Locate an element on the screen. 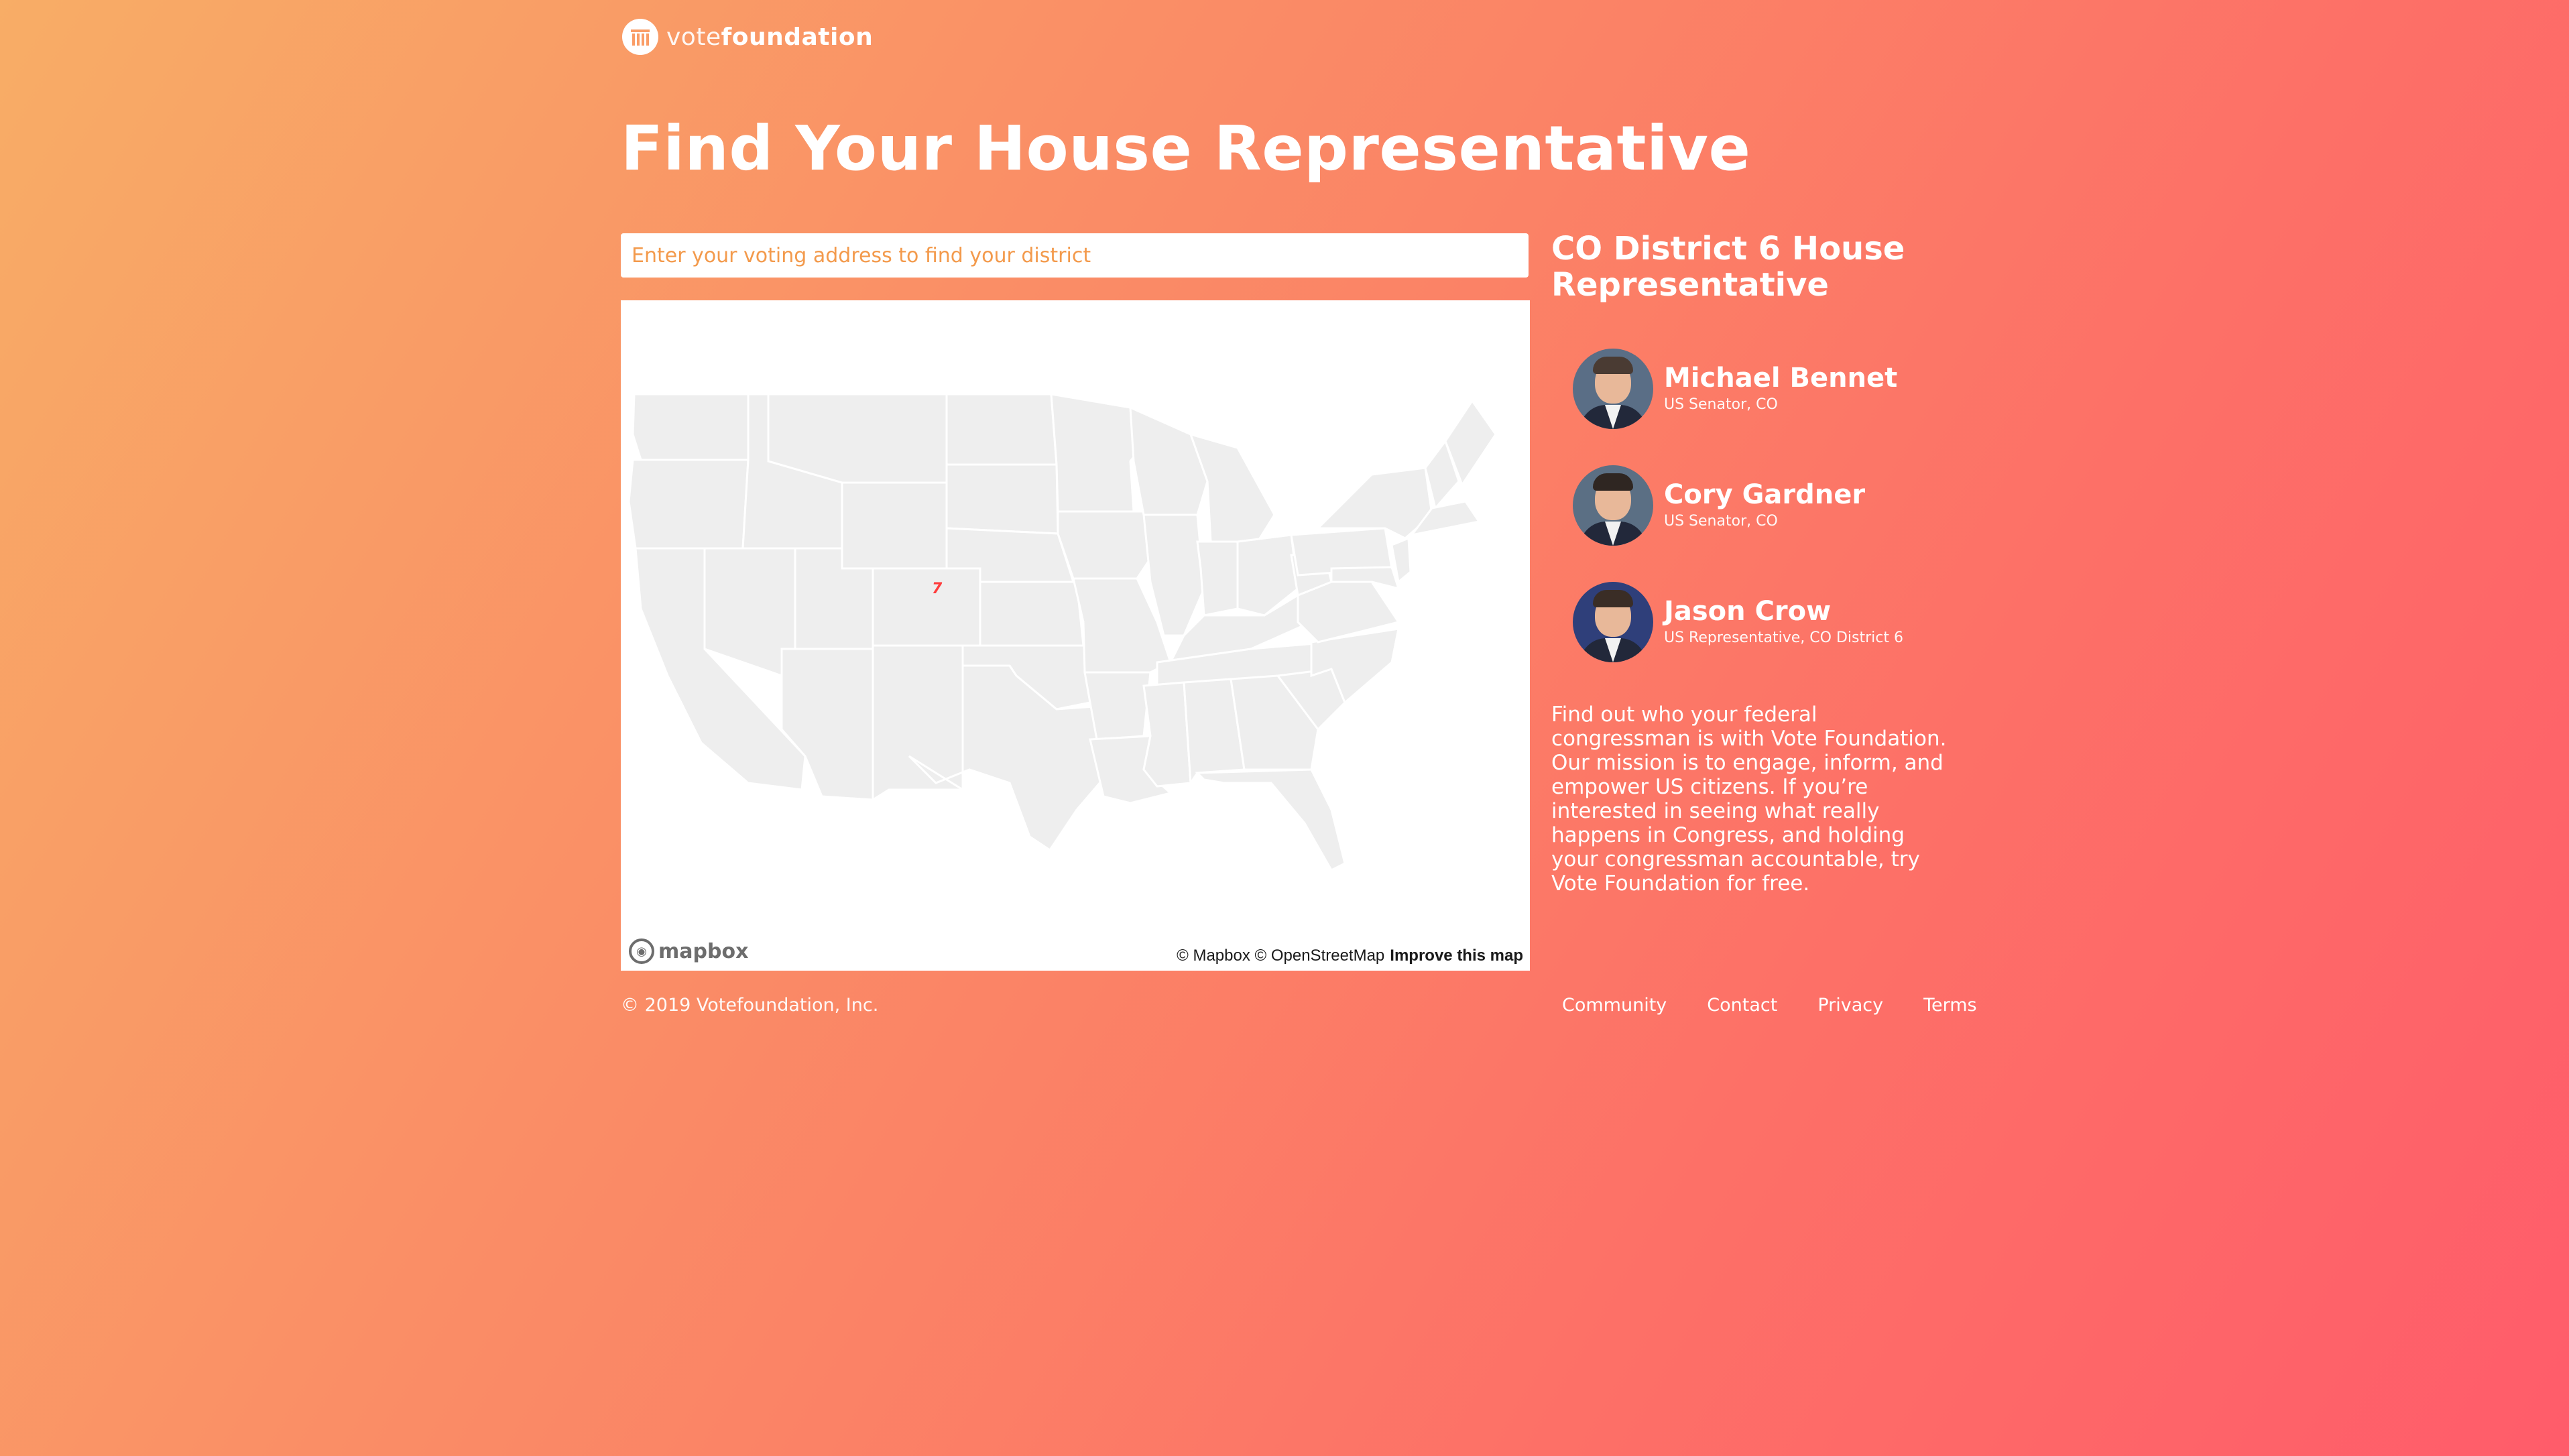  representative-name: Michael Bennet is located at coordinates (1780, 378).